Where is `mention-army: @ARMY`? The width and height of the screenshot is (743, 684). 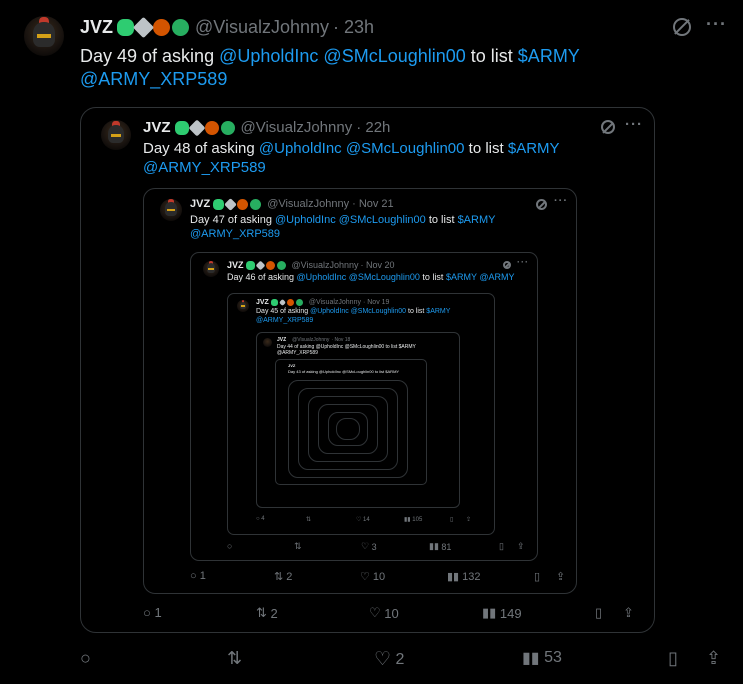
mention-army: @ARMY is located at coordinates (496, 277).